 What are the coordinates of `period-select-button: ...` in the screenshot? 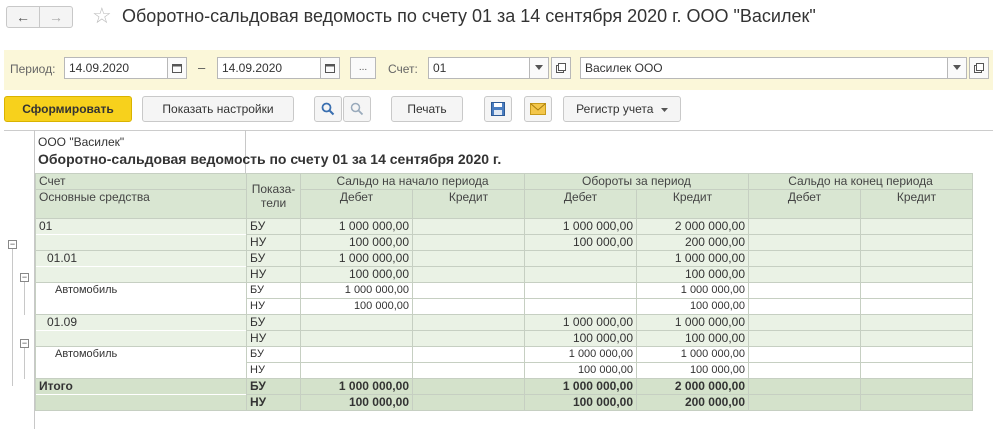 It's located at (363, 68).